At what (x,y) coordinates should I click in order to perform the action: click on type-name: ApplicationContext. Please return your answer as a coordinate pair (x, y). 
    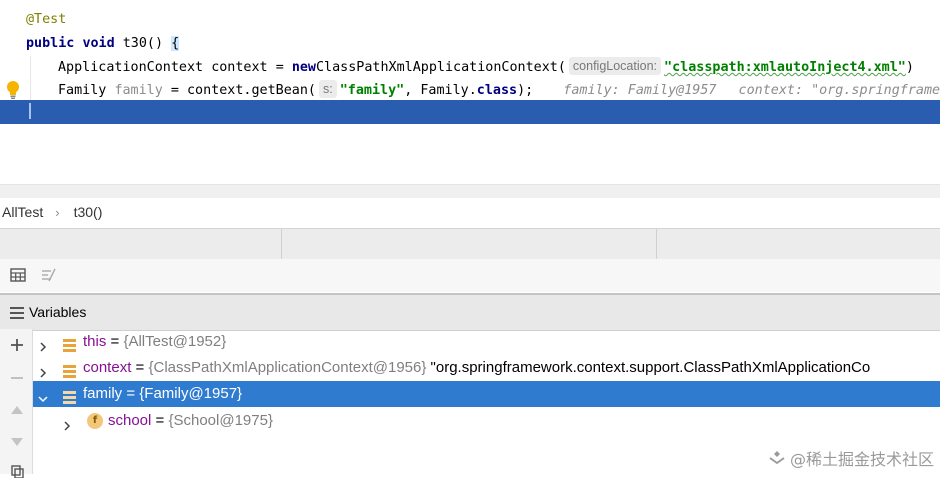
    Looking at the image, I should click on (131, 67).